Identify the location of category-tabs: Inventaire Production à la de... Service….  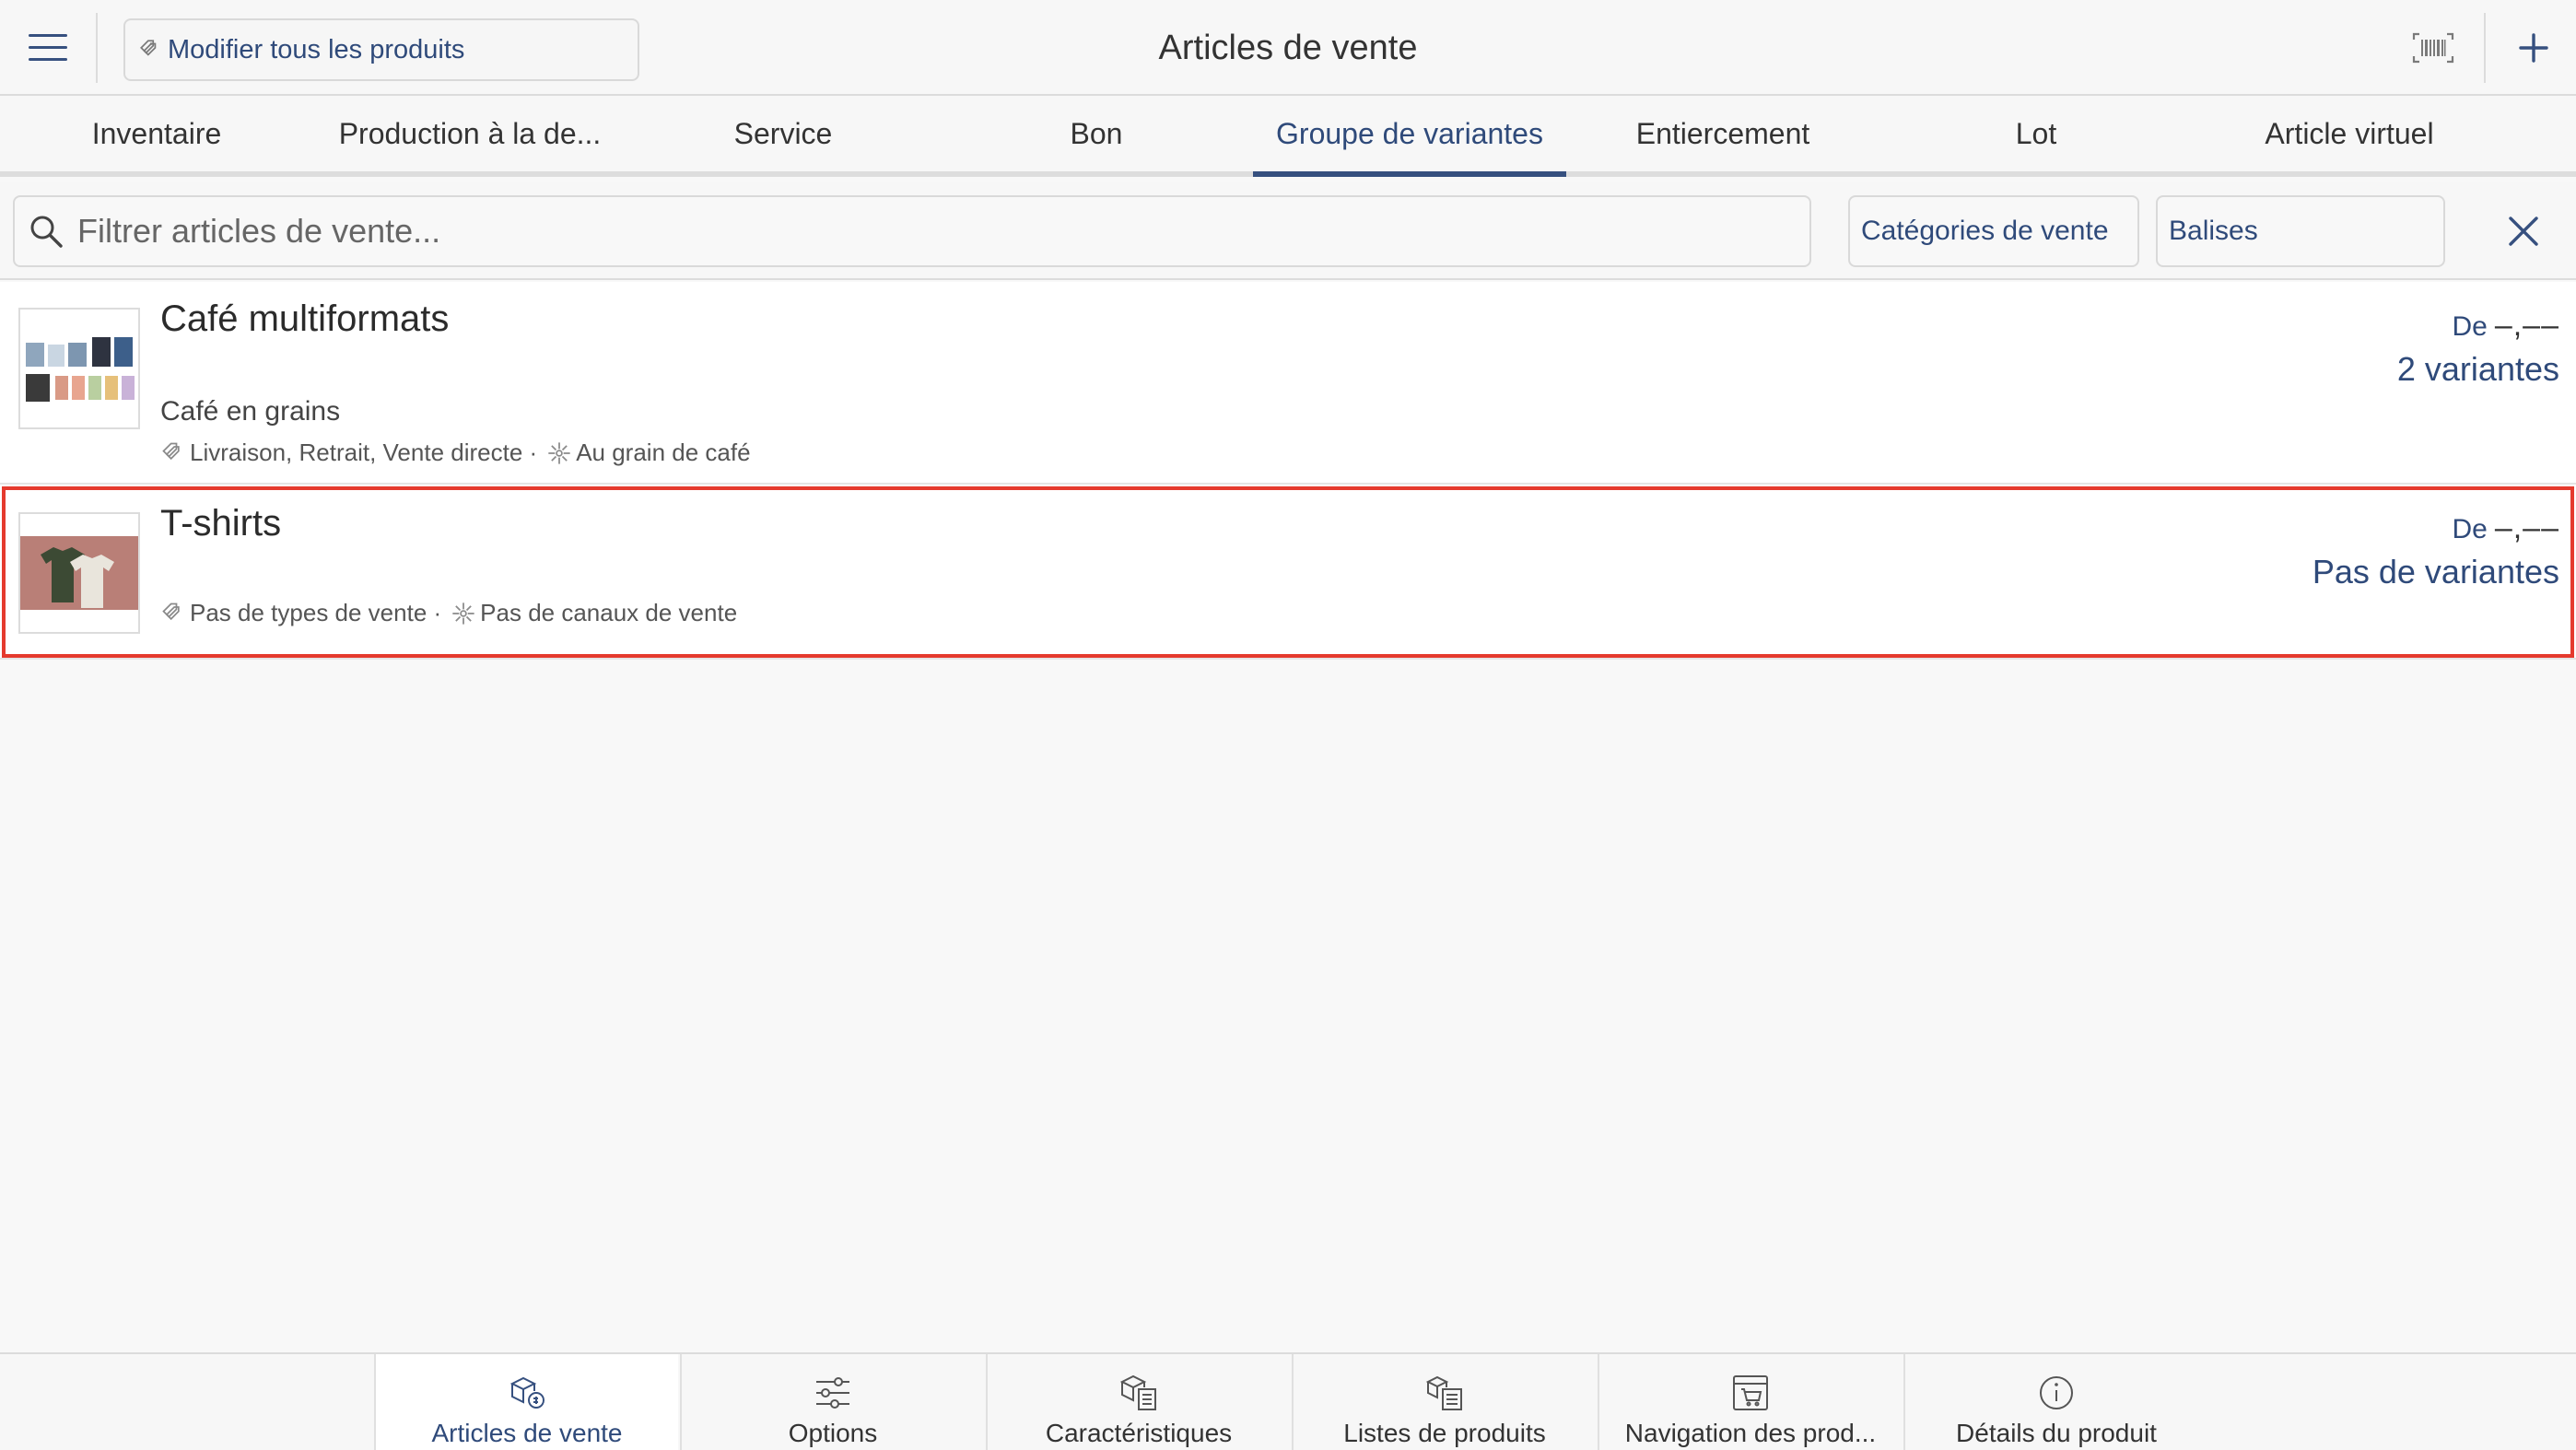
(1288, 136).